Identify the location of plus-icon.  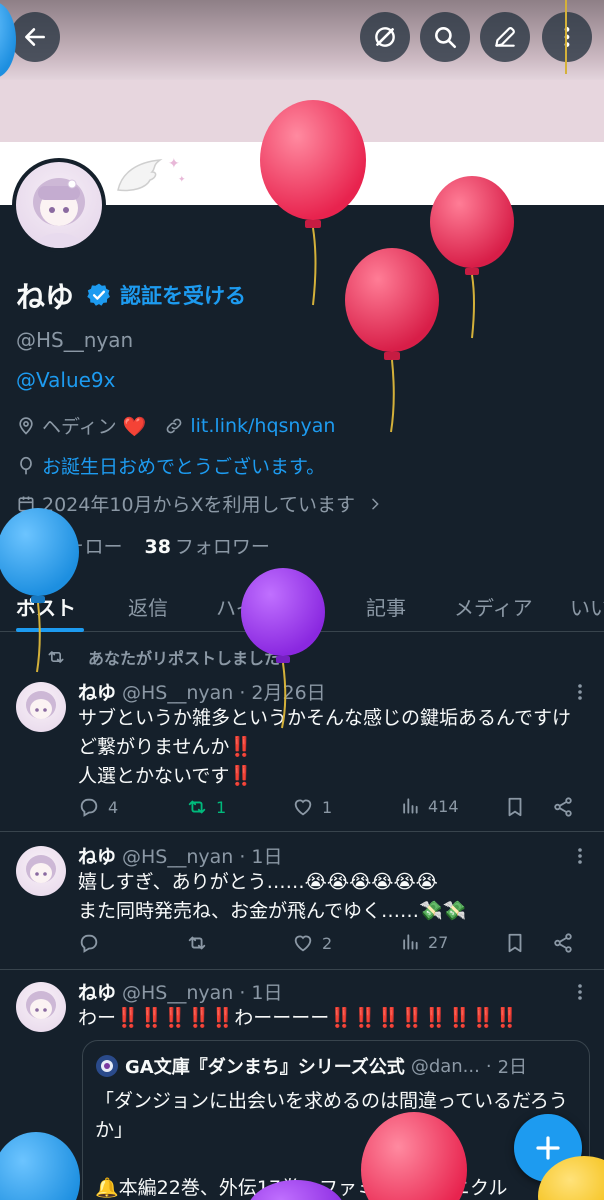
(548, 1148).